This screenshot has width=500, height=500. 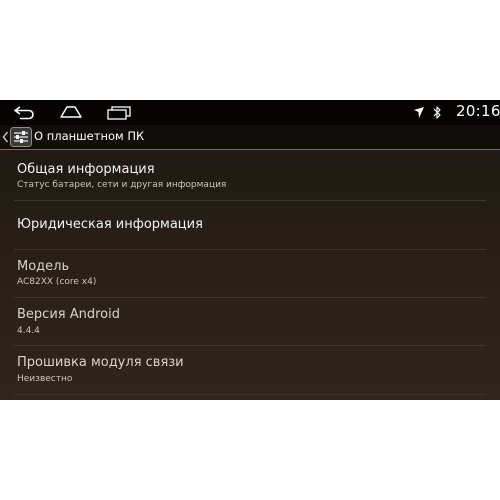 What do you see at coordinates (250, 394) in the screenshot?
I see `divider` at bounding box center [250, 394].